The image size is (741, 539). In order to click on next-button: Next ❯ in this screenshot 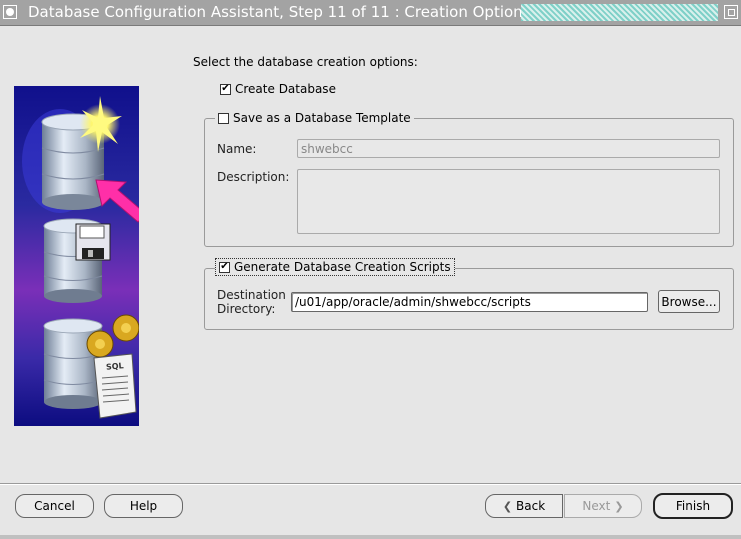, I will do `click(603, 506)`.